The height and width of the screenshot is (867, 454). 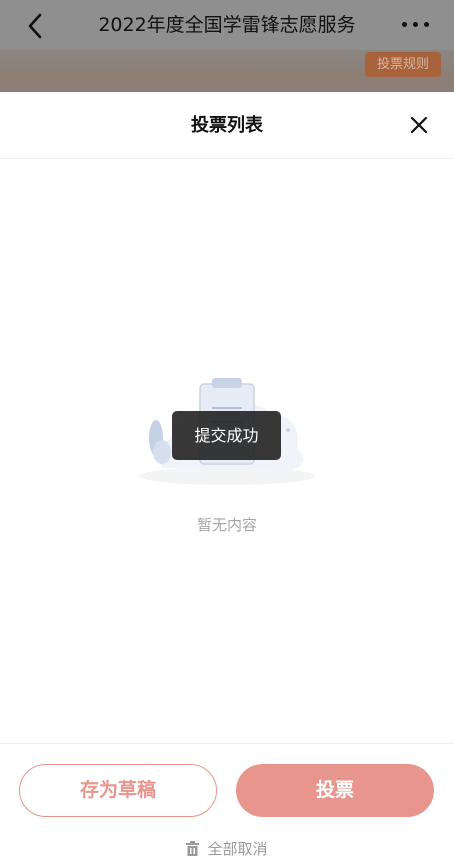 I want to click on vote-list-title: 投票列表, so click(x=227, y=125).